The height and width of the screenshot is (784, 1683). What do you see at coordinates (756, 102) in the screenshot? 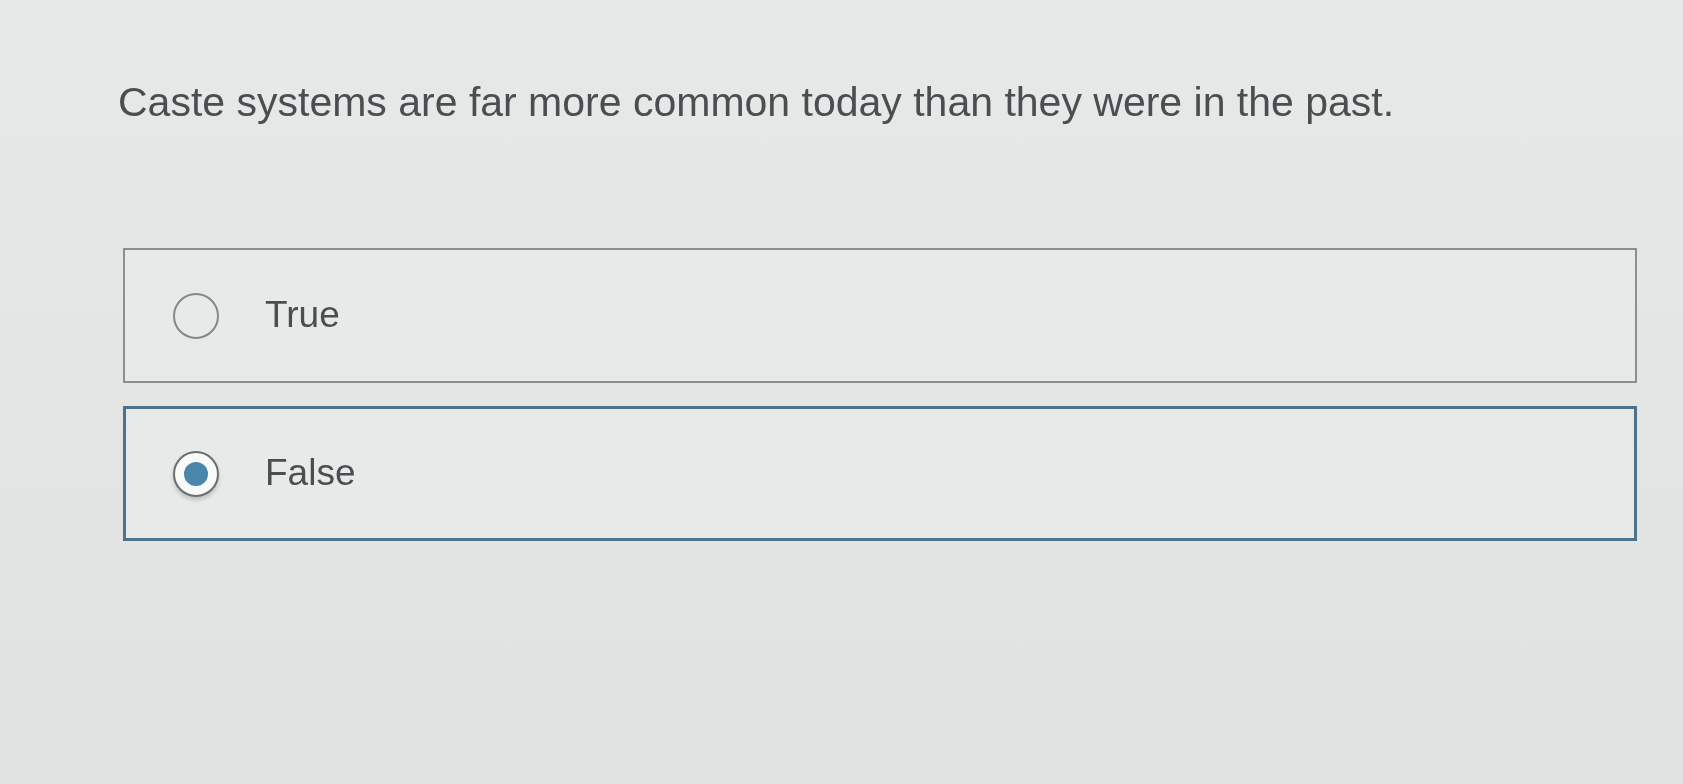
I see `question-text: Caste systems are far more common today than they were in the past.` at bounding box center [756, 102].